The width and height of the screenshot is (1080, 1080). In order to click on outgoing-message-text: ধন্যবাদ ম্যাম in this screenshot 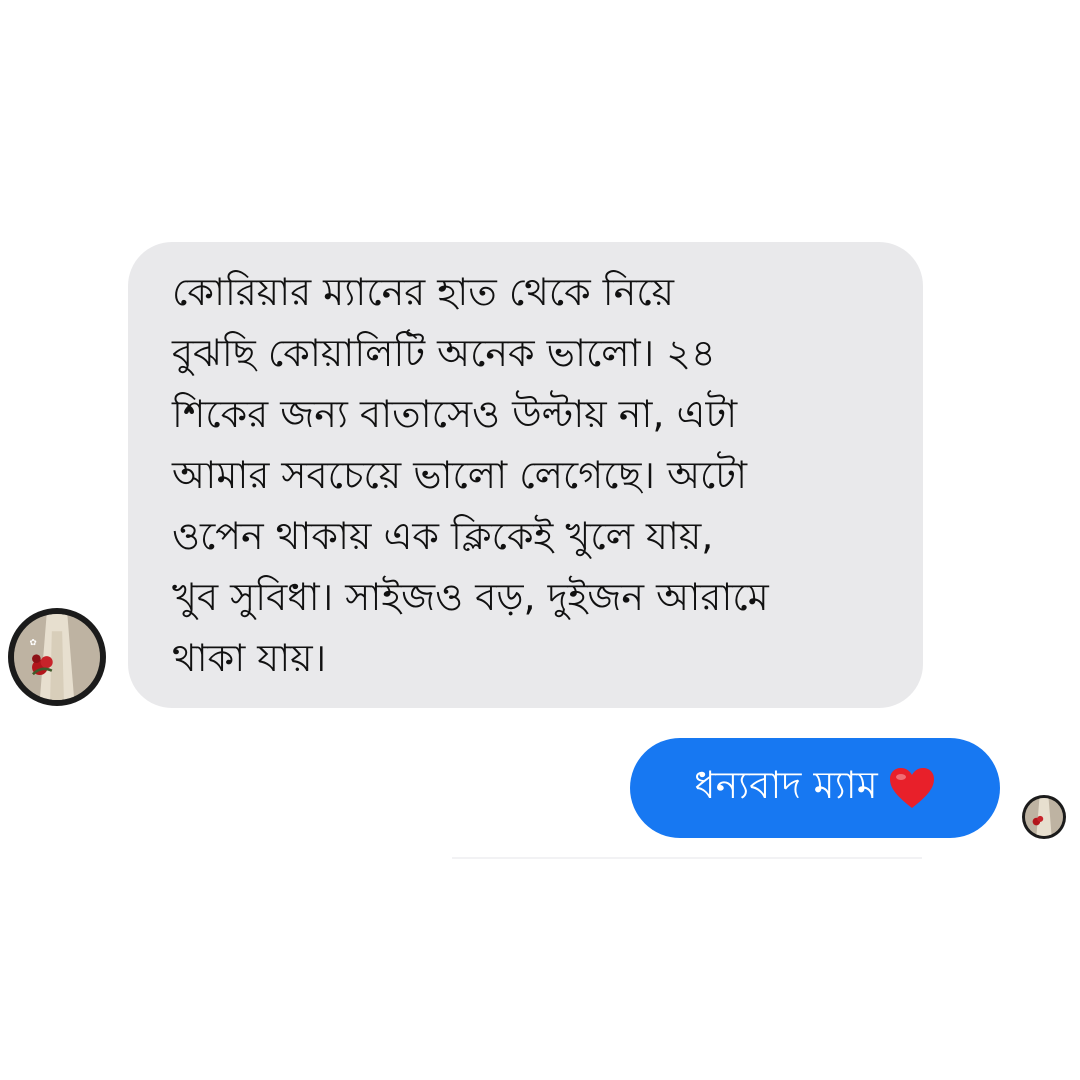, I will do `click(786, 785)`.